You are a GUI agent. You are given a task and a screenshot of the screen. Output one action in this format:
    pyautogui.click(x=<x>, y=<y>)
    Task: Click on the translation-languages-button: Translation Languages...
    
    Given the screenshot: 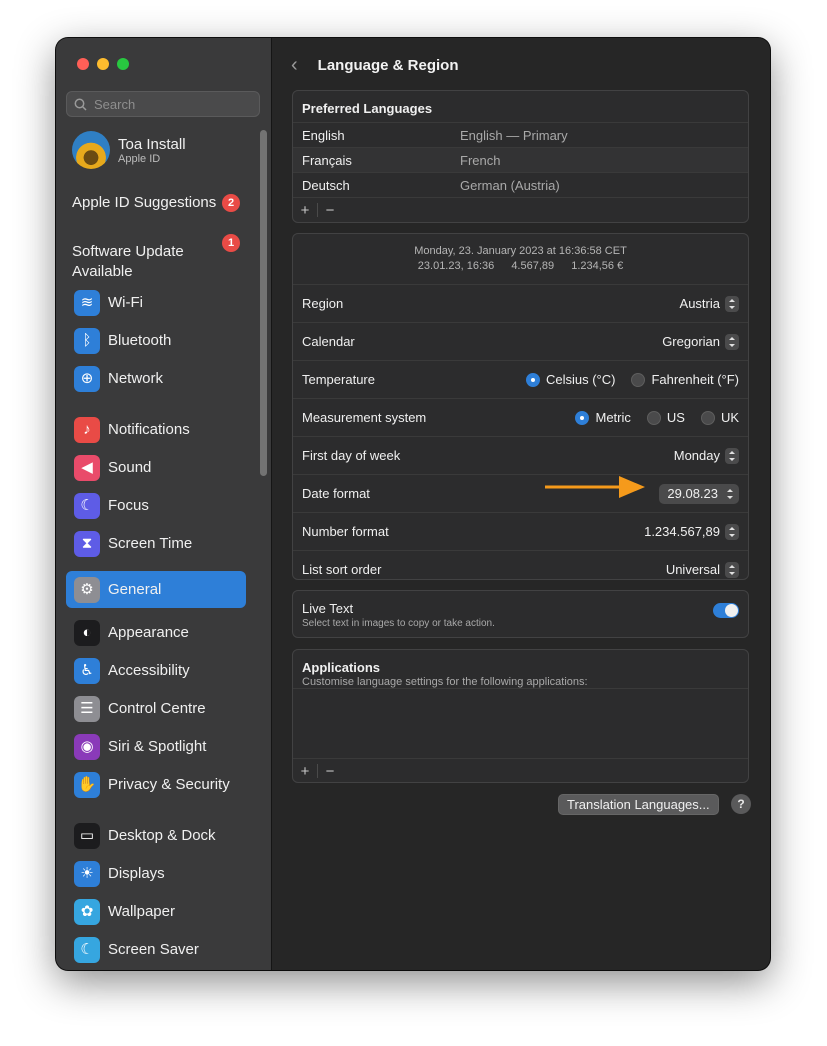 What is the action you would take?
    pyautogui.click(x=638, y=804)
    